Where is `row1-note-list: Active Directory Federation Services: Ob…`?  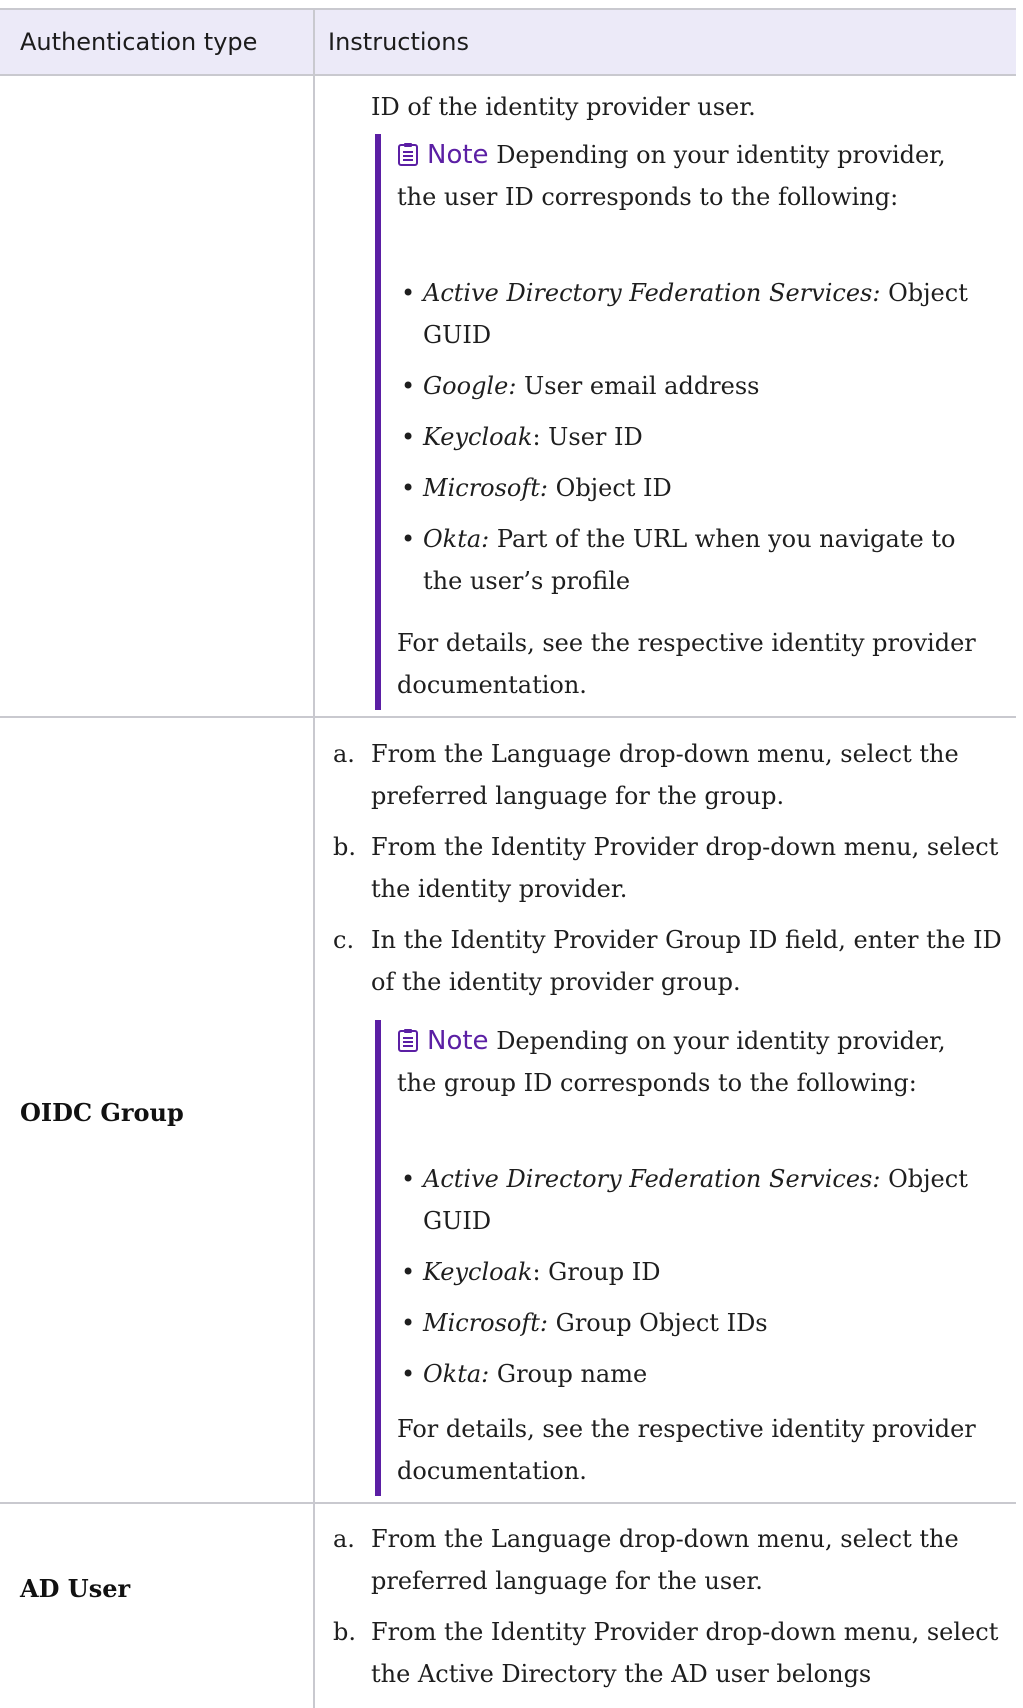
row1-note-list: Active Directory Federation Services: Ob… is located at coordinates (692, 441).